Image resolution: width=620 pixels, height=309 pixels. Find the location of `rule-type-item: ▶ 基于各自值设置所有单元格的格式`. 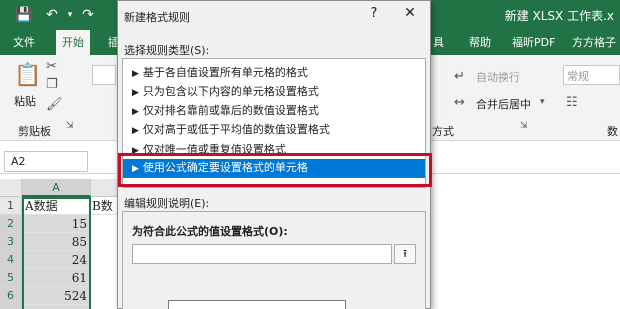

rule-type-item: ▶ 基于各自值设置所有单元格的格式 is located at coordinates (274, 73).